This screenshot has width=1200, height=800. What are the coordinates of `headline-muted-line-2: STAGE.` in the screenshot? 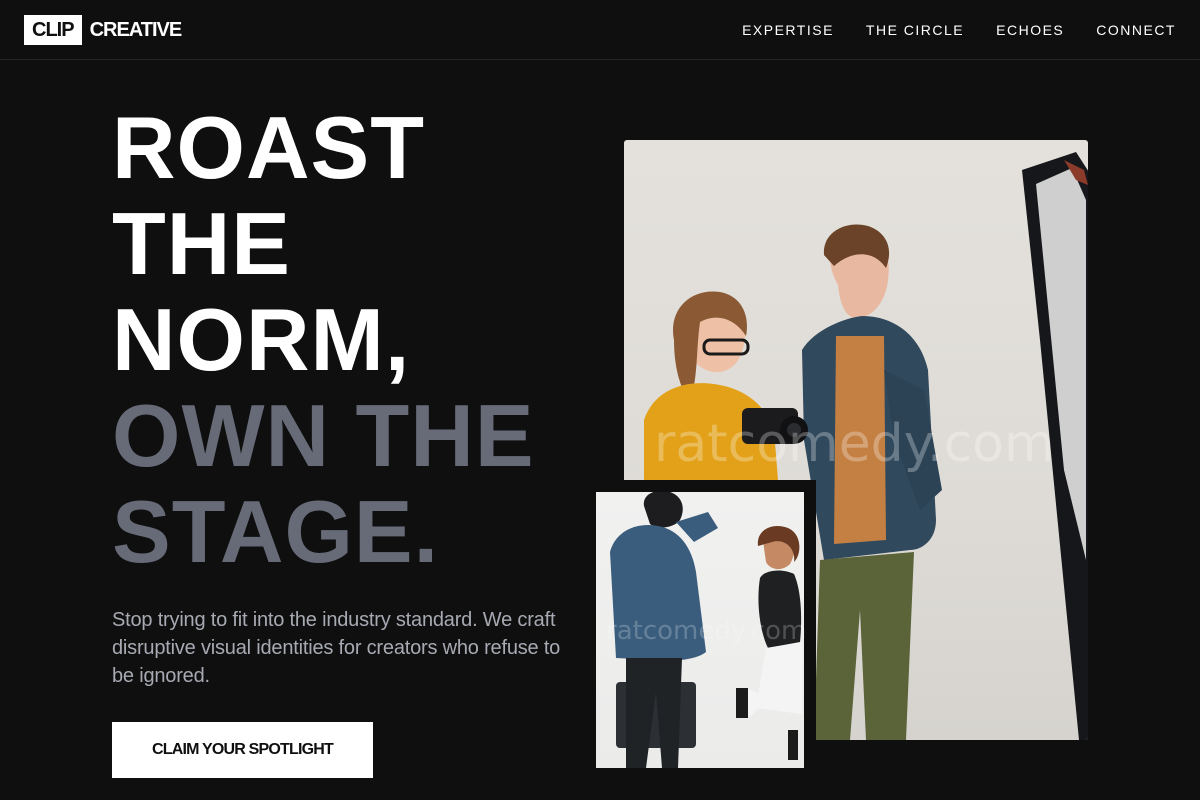 It's located at (276, 531).